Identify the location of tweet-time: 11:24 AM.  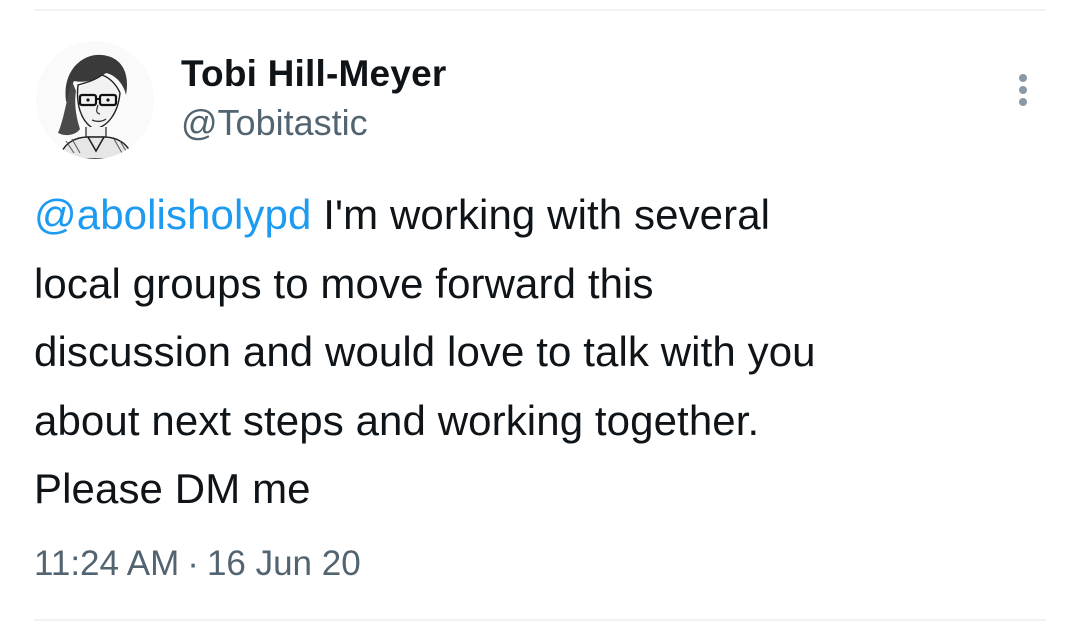
(107, 563).